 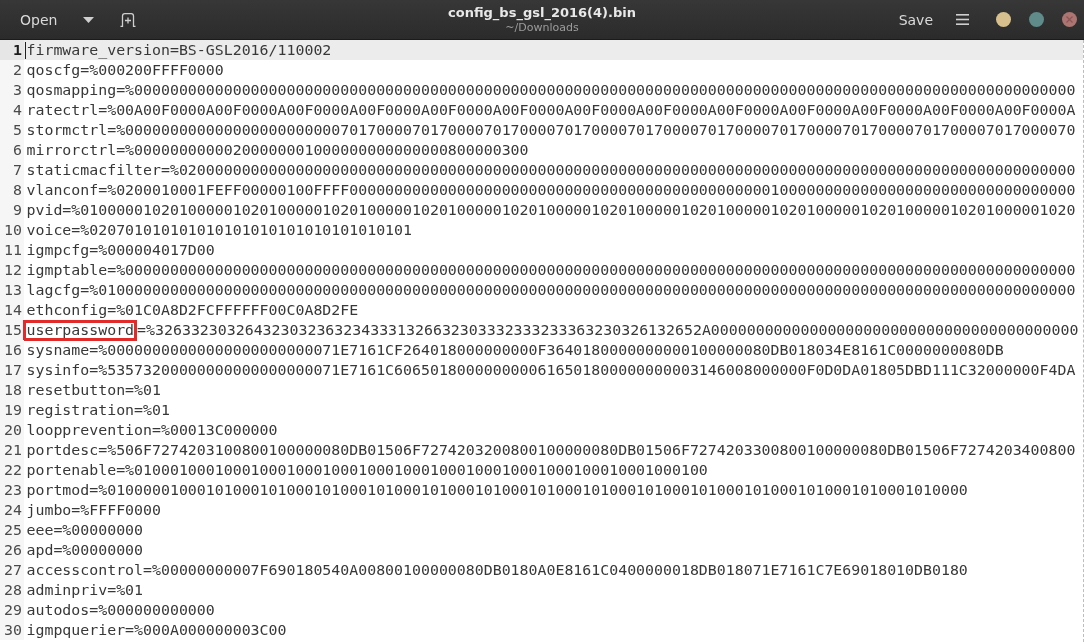 I want to click on line-number: 12, so click(x=12, y=270).